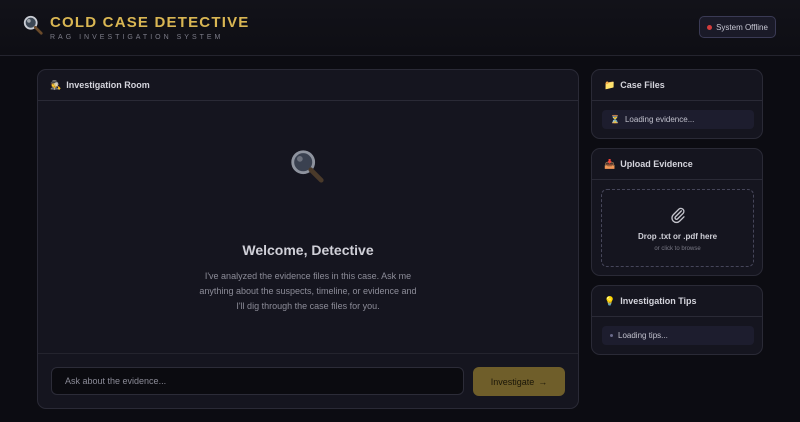  What do you see at coordinates (610, 300) in the screenshot?
I see `lightbulb-icon: 💡` at bounding box center [610, 300].